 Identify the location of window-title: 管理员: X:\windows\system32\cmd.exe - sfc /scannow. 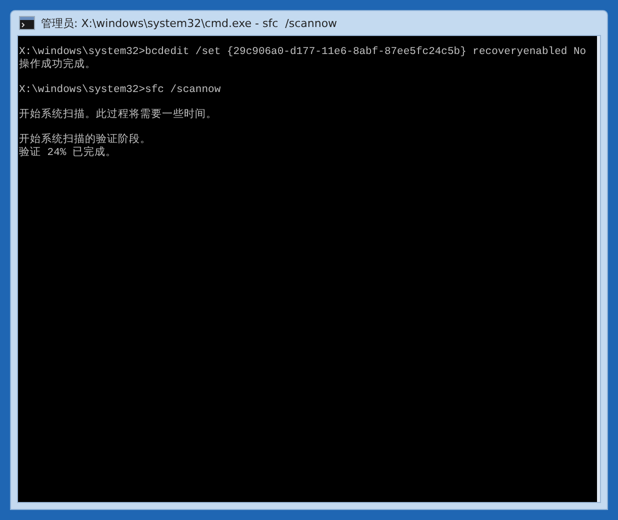
(189, 23).